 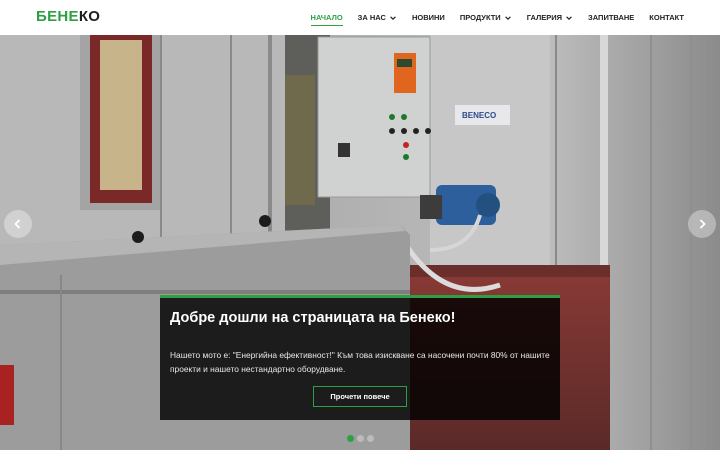 I want to click on slide-title: Добре дошли на страницата на Бенеко!, so click(x=313, y=318).